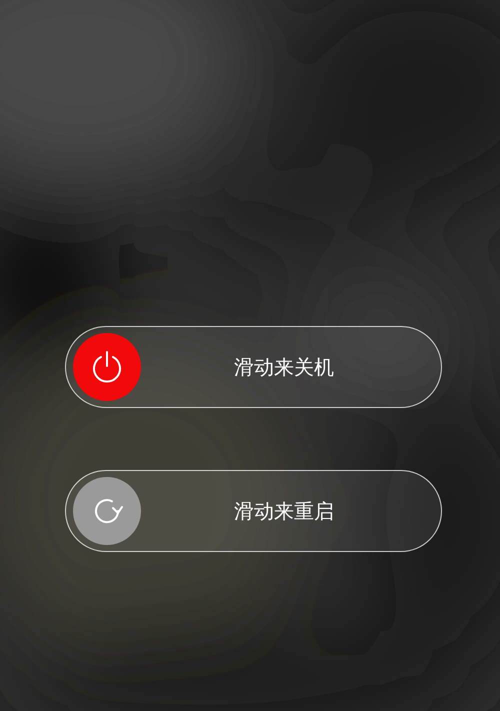 This screenshot has height=711, width=500. What do you see at coordinates (284, 367) in the screenshot?
I see `slider-label: 滑动来关机` at bounding box center [284, 367].